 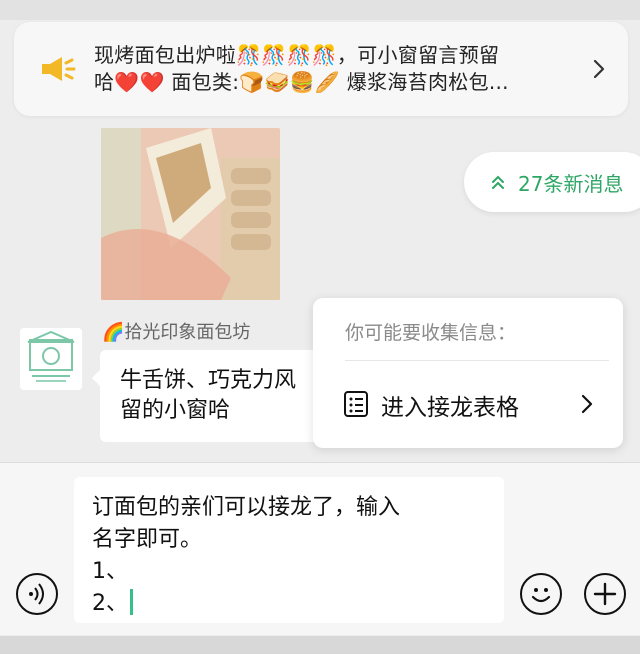 What do you see at coordinates (110, 603) in the screenshot?
I see `input-line-4-text: 2、` at bounding box center [110, 603].